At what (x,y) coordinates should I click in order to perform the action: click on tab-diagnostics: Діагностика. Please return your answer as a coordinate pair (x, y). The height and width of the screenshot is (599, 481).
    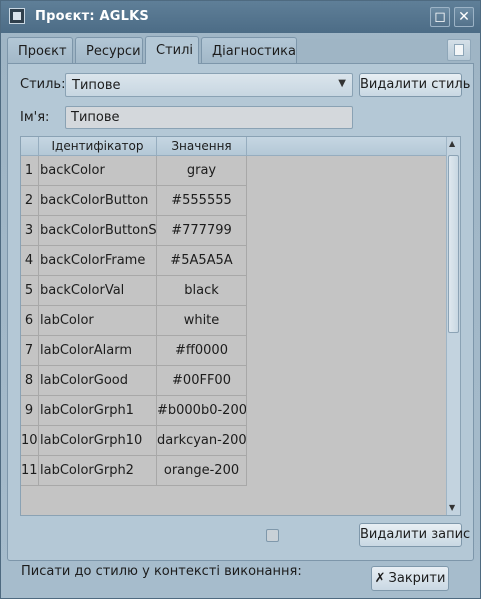
    Looking at the image, I should click on (249, 50).